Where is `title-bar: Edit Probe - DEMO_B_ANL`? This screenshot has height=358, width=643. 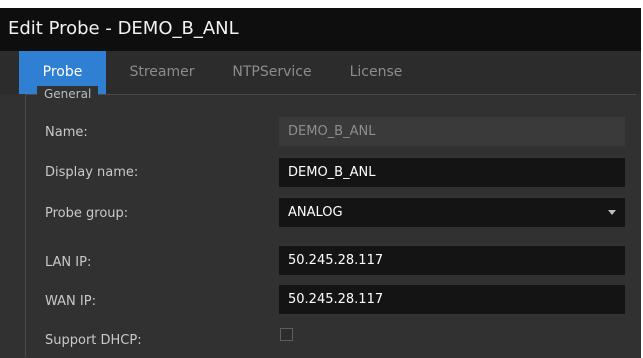
title-bar: Edit Probe - DEMO_B_ANL is located at coordinates (320, 29).